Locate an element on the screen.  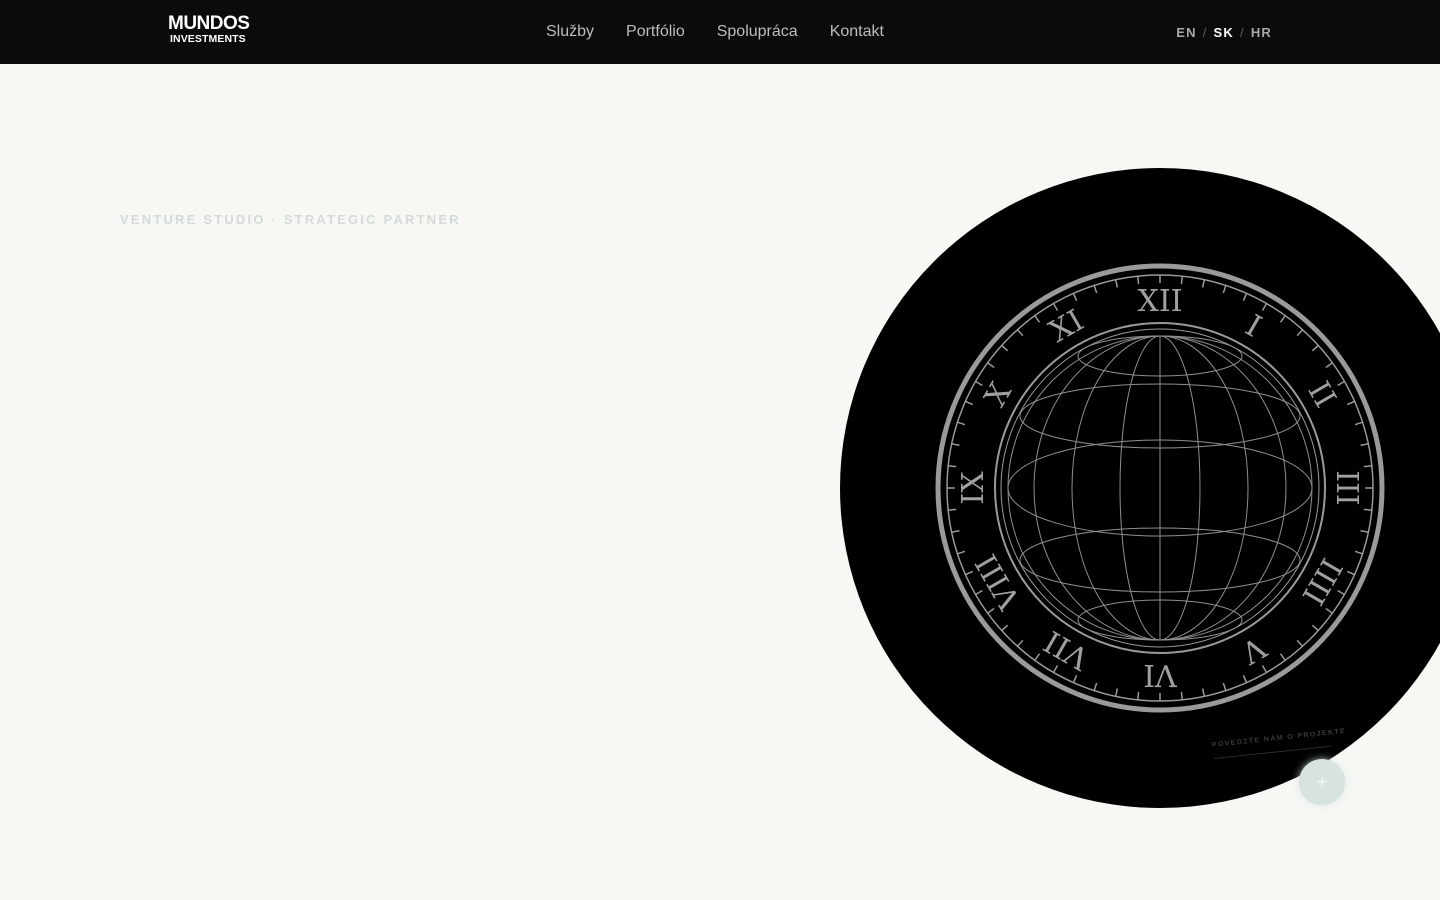
lang-sk: SK is located at coordinates (1224, 32).